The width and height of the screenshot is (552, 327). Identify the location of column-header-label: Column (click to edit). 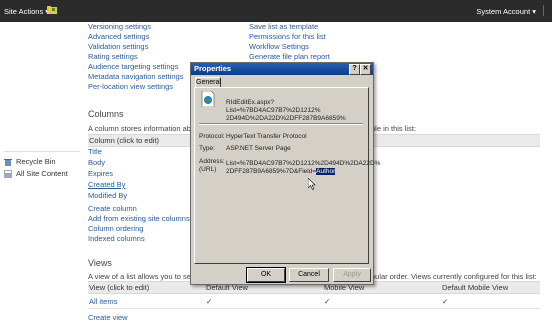
(124, 140).